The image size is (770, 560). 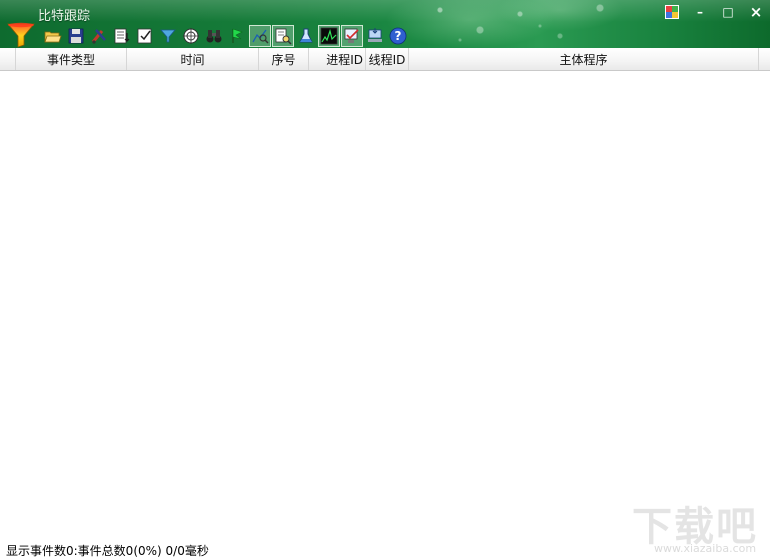 What do you see at coordinates (8, 59) in the screenshot?
I see `column-header-blank` at bounding box center [8, 59].